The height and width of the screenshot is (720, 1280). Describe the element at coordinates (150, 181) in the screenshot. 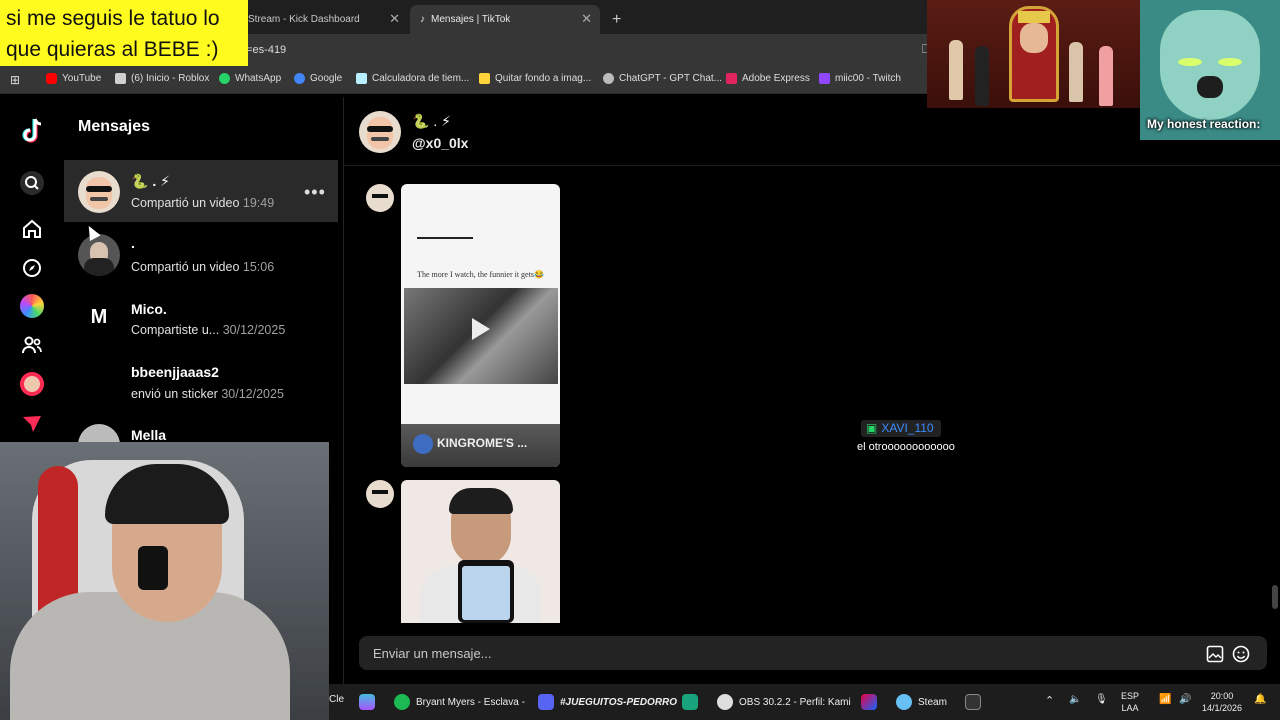

I see `conversation-name: 🐍 . ⚡` at that location.